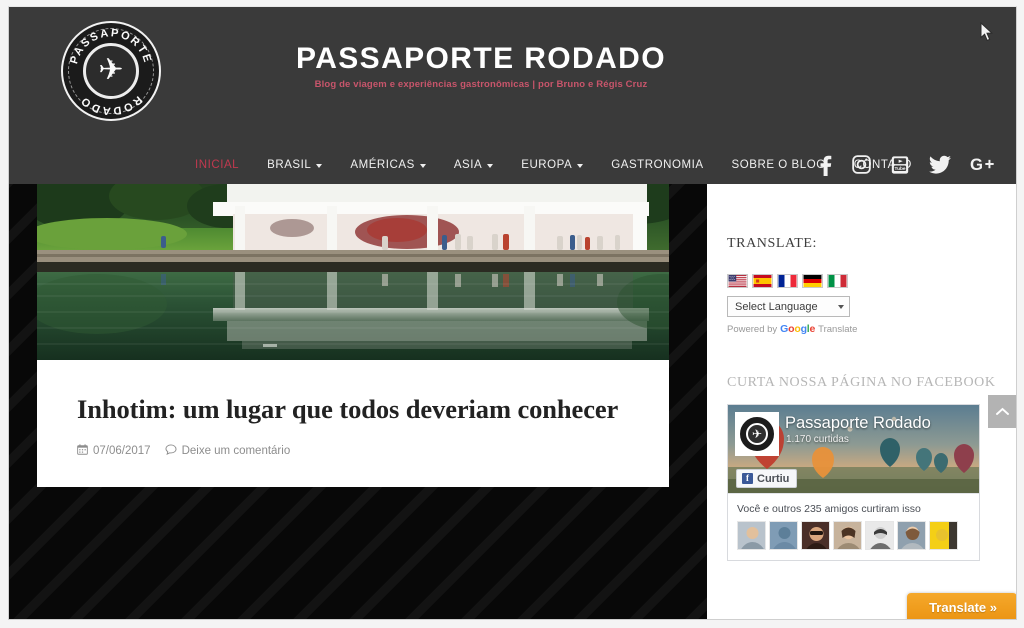 The height and width of the screenshot is (628, 1024). Describe the element at coordinates (762, 281) in the screenshot. I see `flag-spain` at that location.